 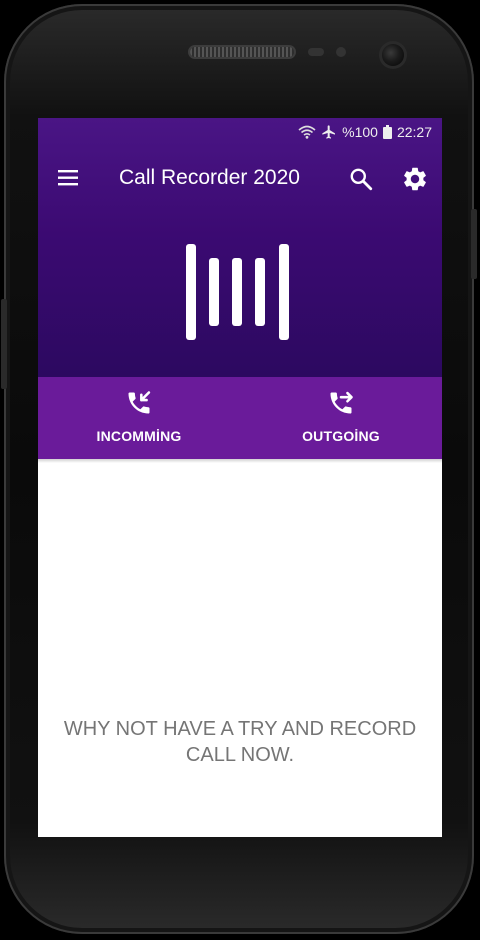 I want to click on tab-incoming-label: INCOMMİNG, so click(x=139, y=436).